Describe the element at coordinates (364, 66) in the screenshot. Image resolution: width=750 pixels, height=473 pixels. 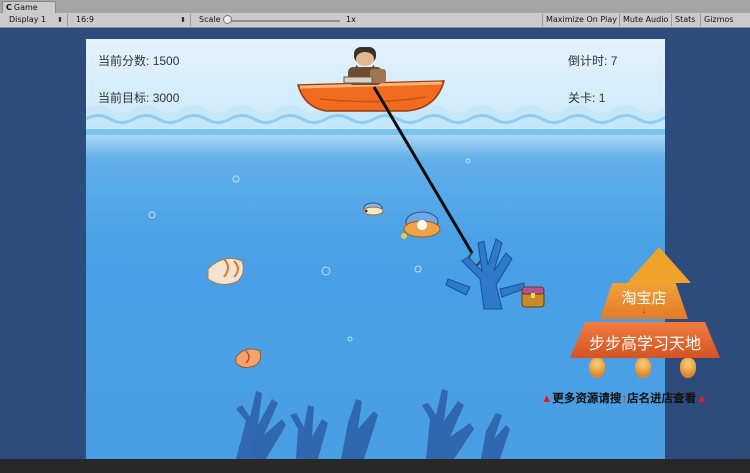
I see `fisherman-character` at that location.